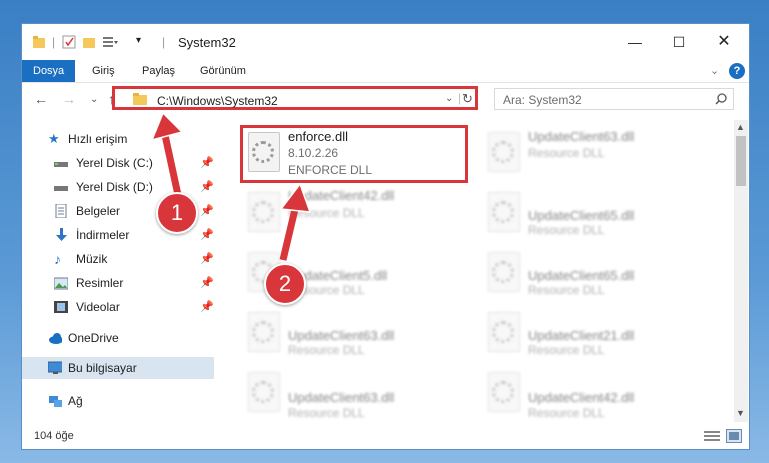 The width and height of the screenshot is (769, 463). What do you see at coordinates (295, 197) in the screenshot?
I see `arrow-2-head` at bounding box center [295, 197].